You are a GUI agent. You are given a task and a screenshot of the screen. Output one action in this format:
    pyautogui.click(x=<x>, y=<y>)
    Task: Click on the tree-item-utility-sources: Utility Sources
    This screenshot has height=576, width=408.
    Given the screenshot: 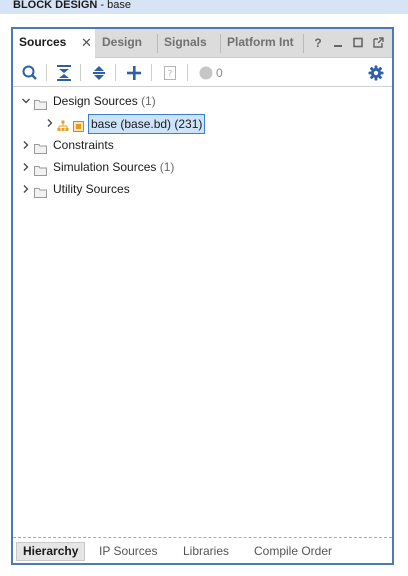 What is the action you would take?
    pyautogui.click(x=202, y=189)
    